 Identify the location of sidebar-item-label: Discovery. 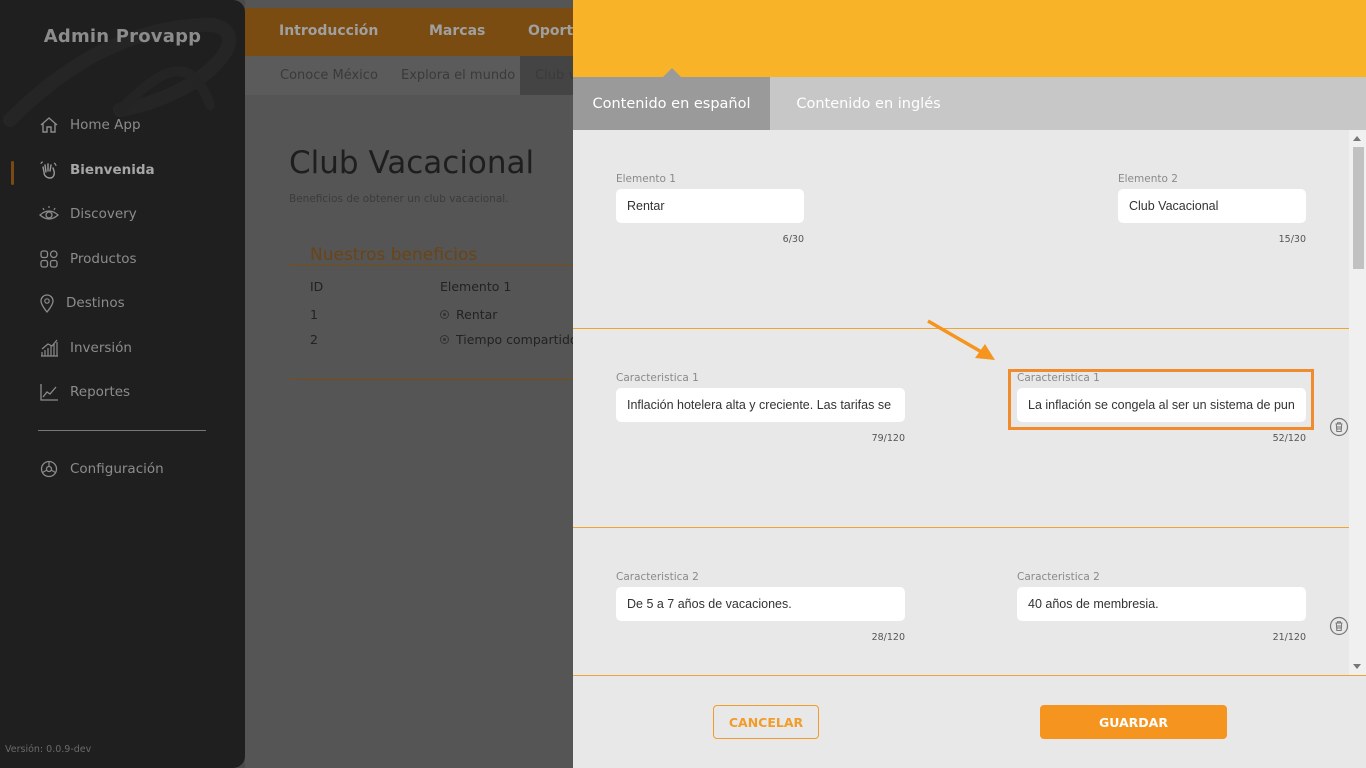
(103, 214).